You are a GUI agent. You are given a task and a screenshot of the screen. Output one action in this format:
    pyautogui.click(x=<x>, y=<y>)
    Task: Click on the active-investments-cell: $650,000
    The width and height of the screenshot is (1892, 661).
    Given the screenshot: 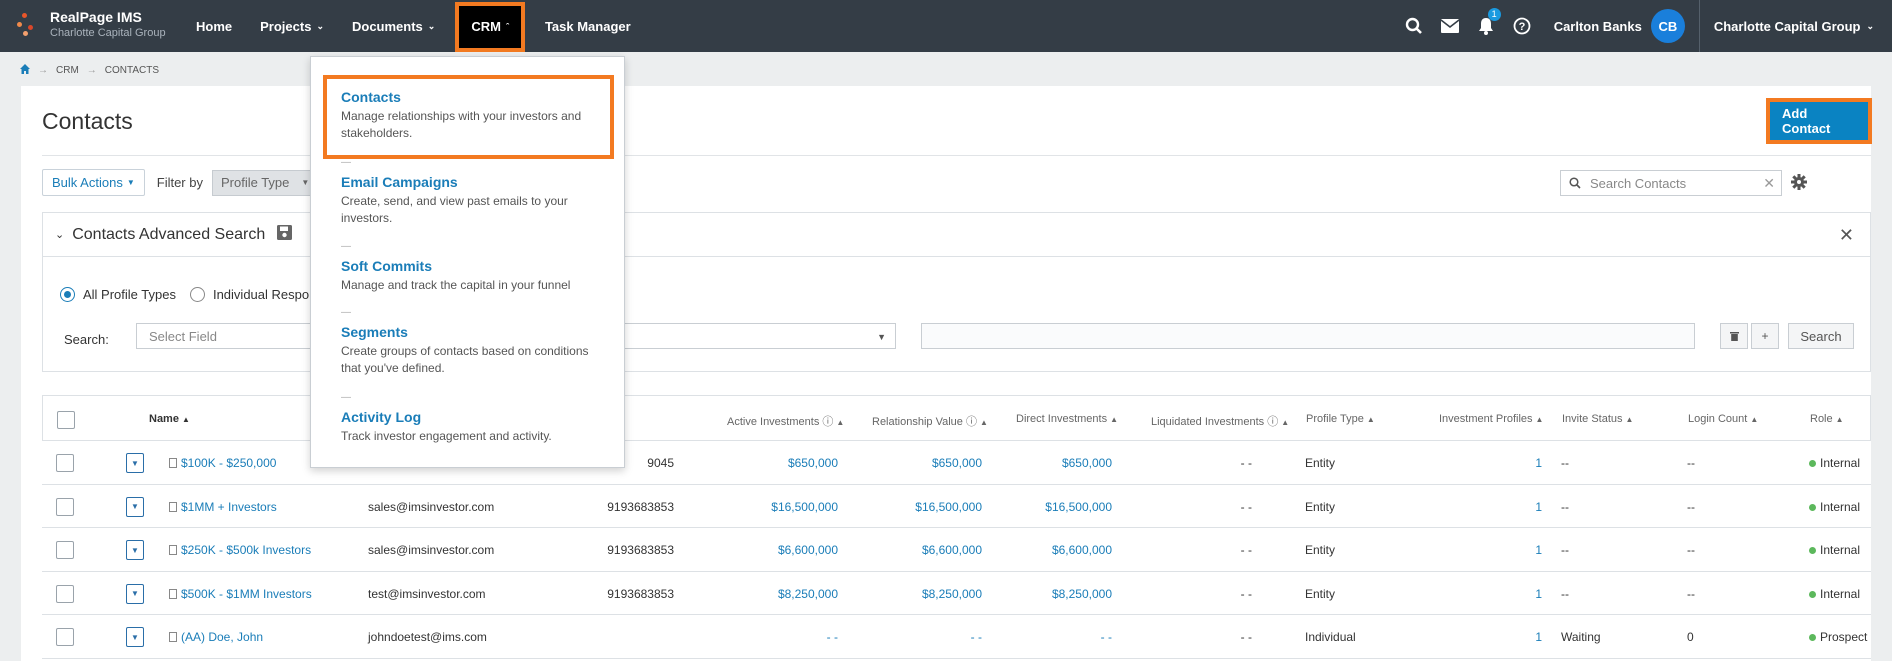 What is the action you would take?
    pyautogui.click(x=780, y=463)
    